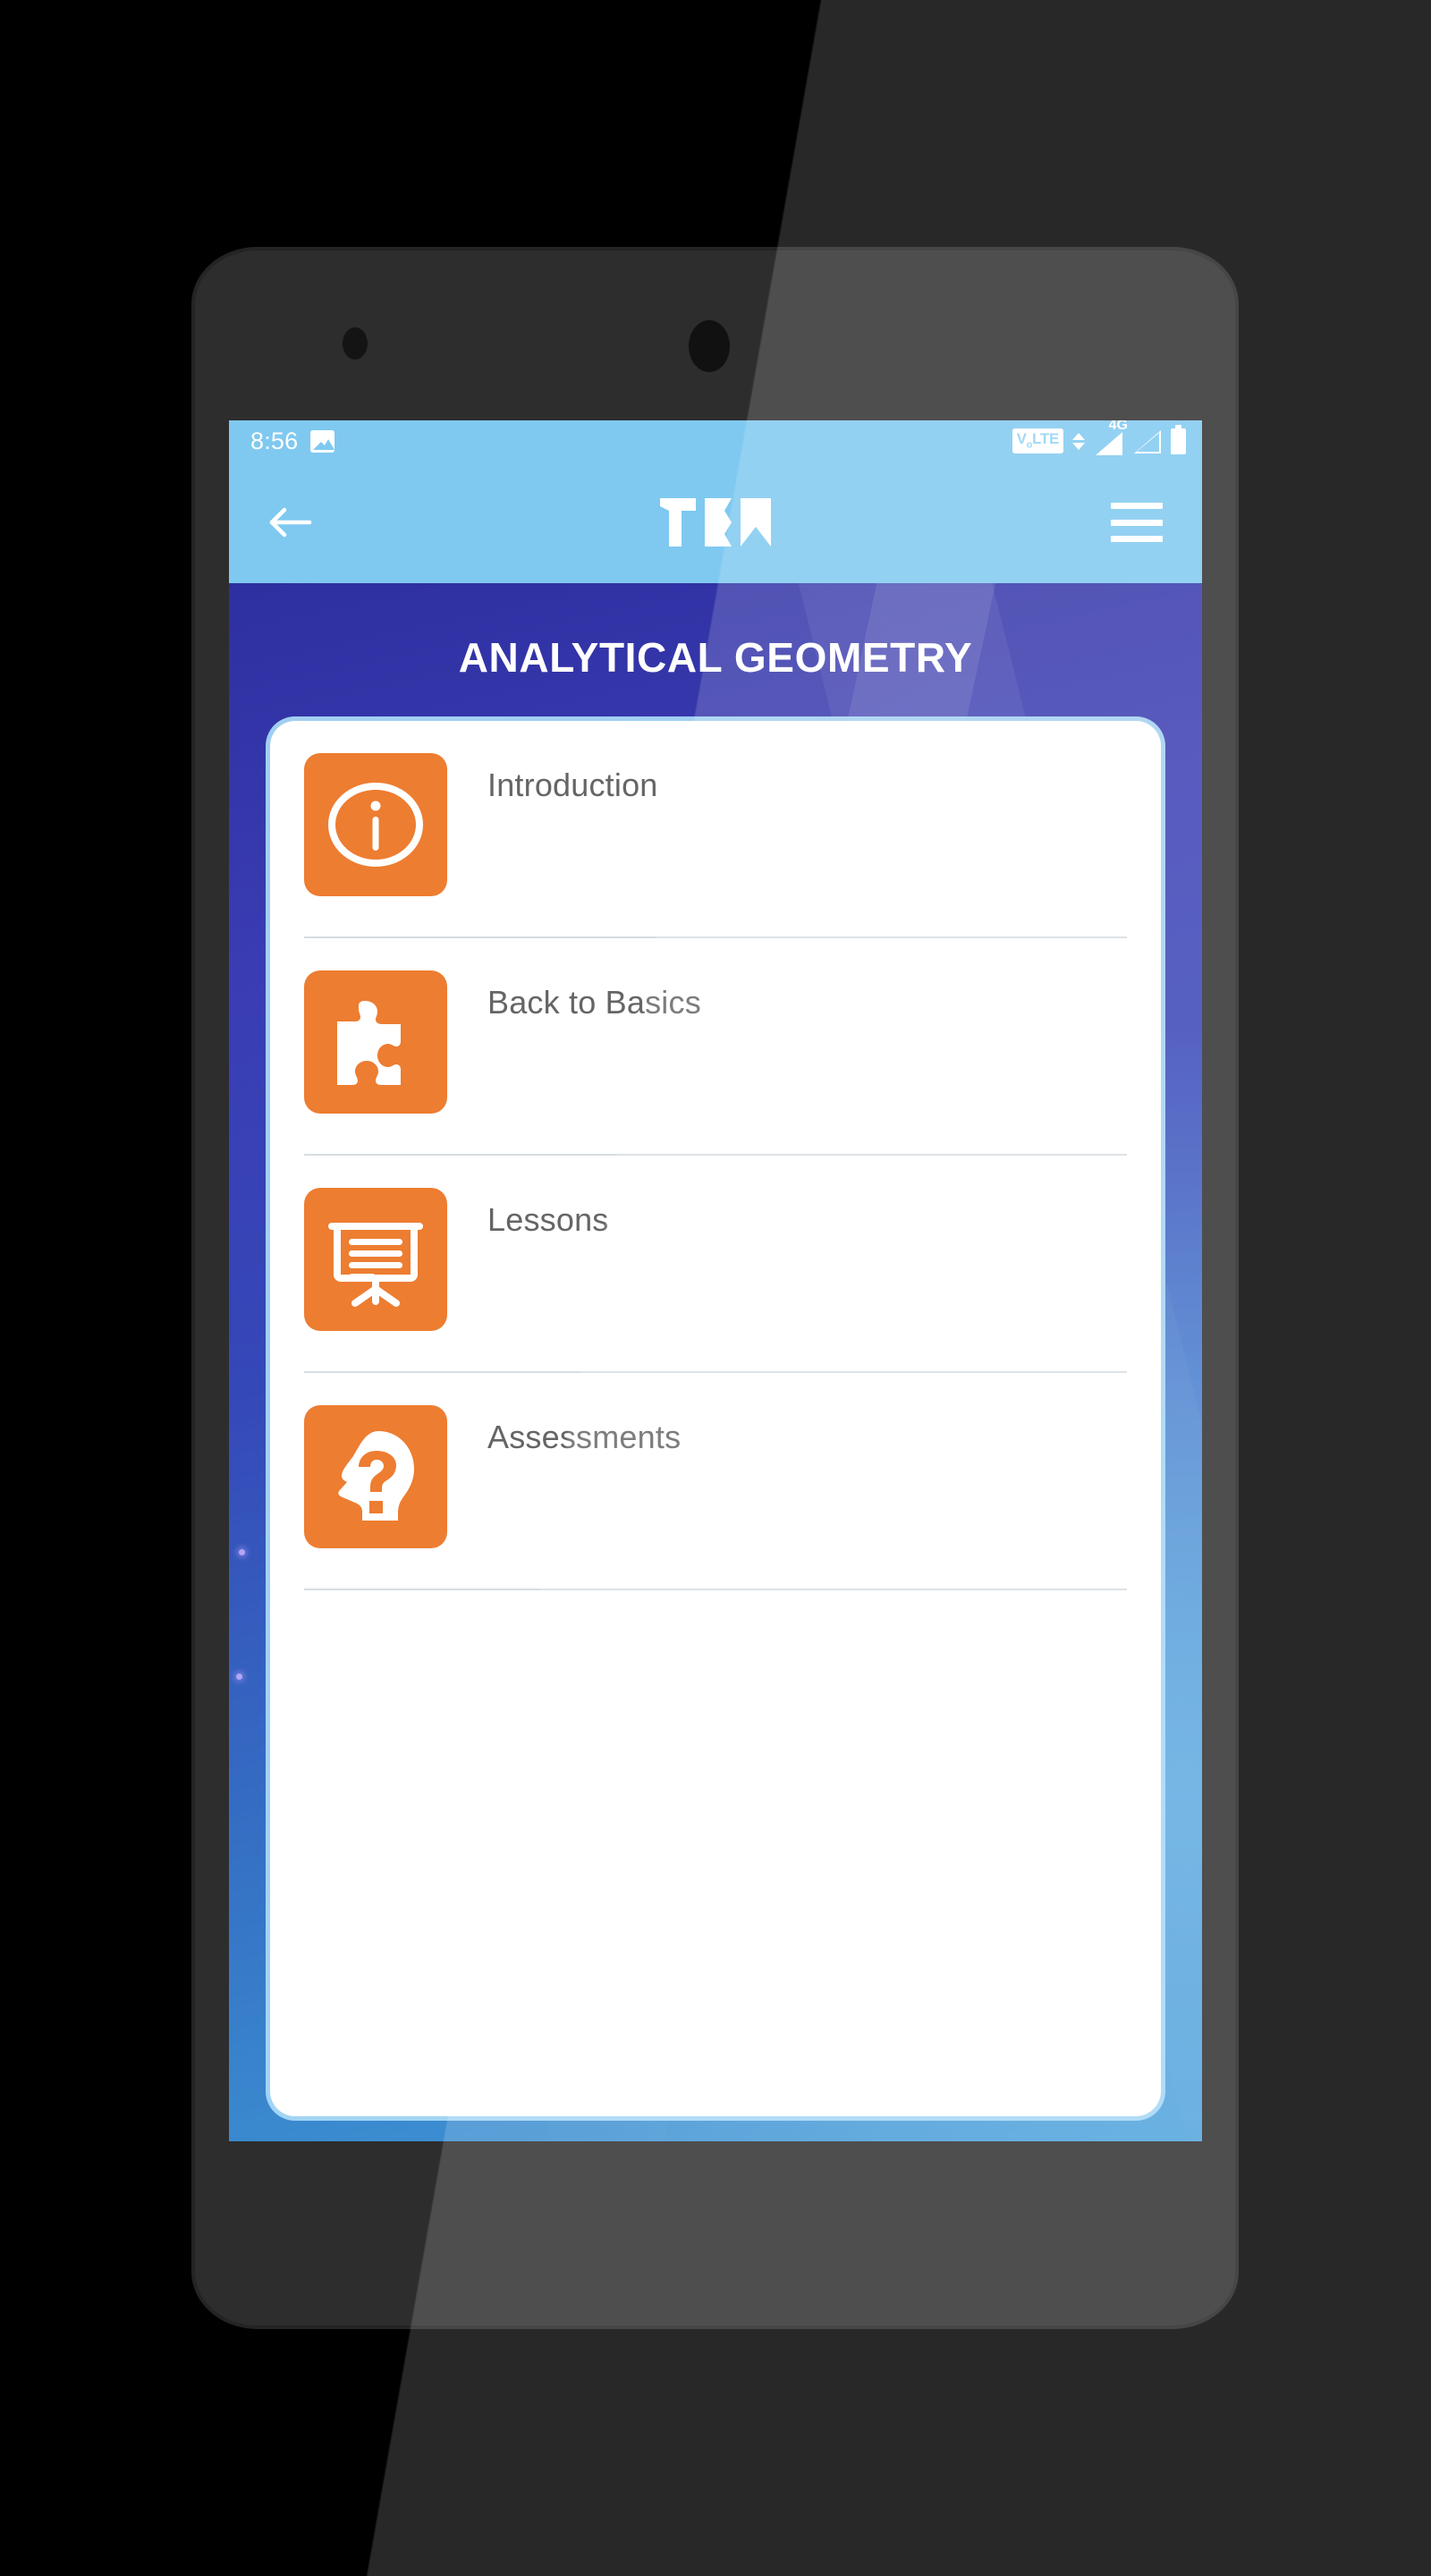 This screenshot has width=1431, height=2576. I want to click on status-clock: 8:56, so click(274, 440).